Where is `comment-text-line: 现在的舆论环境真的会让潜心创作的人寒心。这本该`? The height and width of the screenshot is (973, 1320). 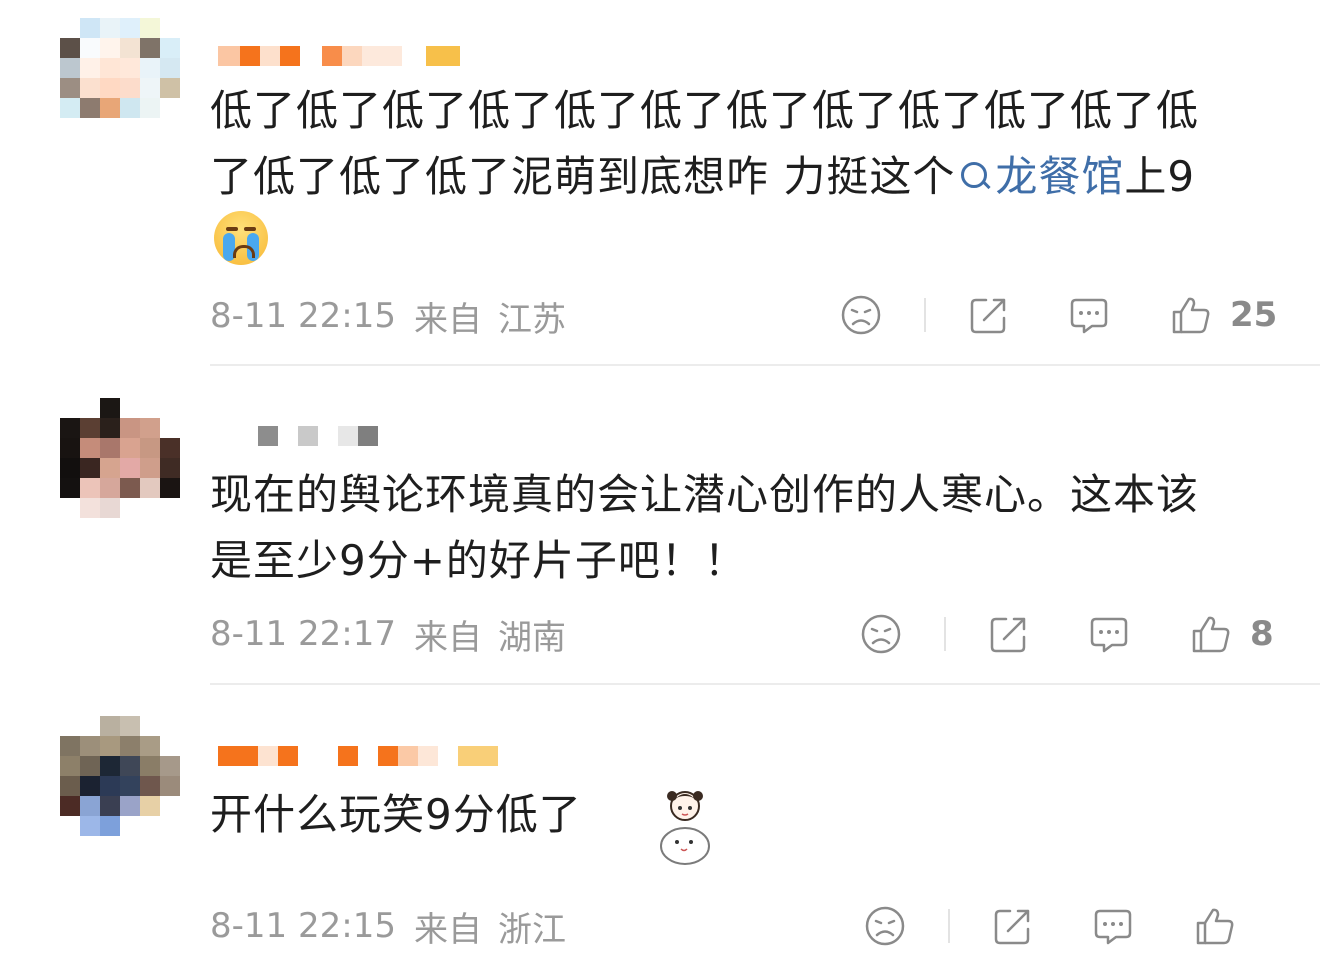
comment-text-line: 现在的舆论环境真的会让潜心创作的人寒心。这本该 is located at coordinates (705, 494).